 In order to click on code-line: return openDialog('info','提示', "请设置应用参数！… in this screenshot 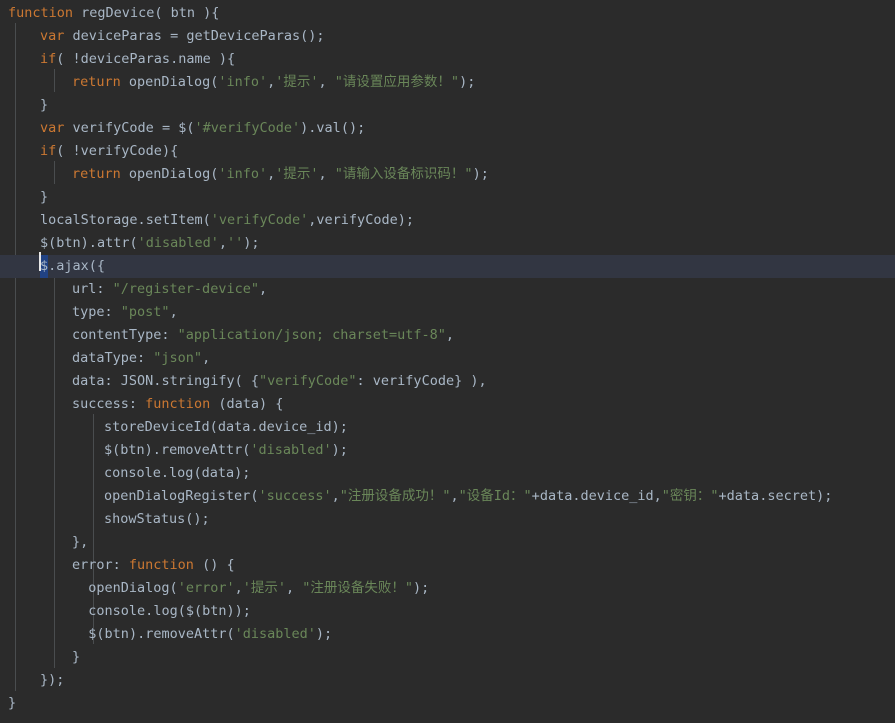, I will do `click(447, 82)`.